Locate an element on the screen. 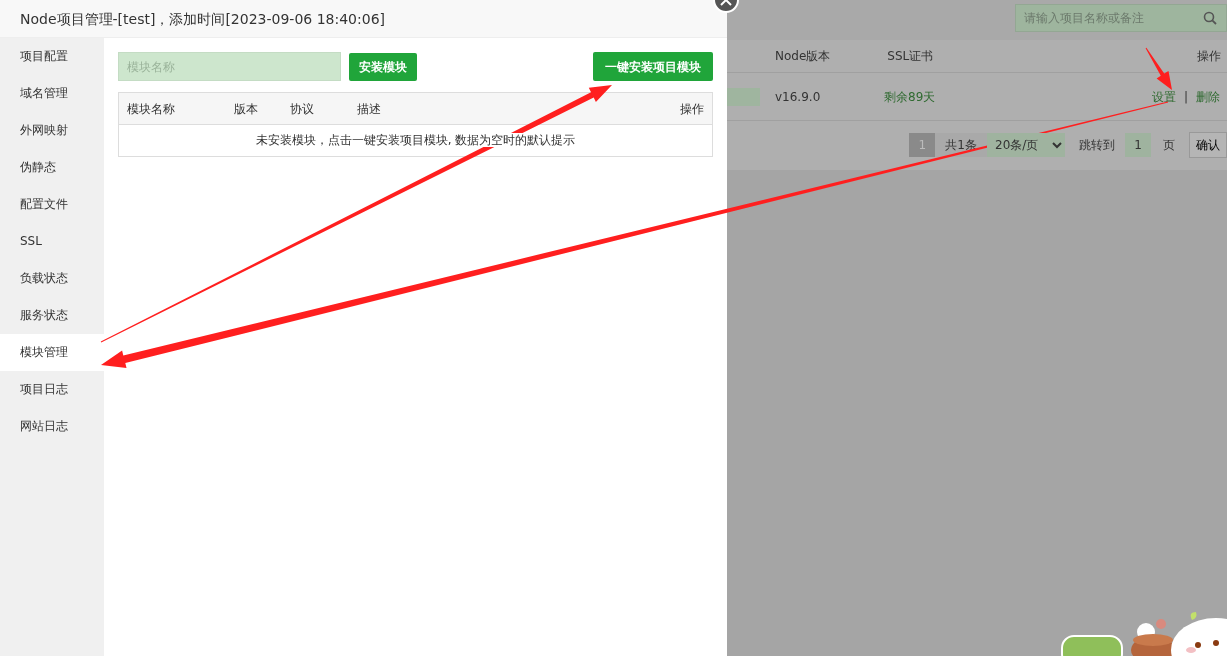 This screenshot has width=1227, height=656. column-header: 版本 is located at coordinates (246, 109).